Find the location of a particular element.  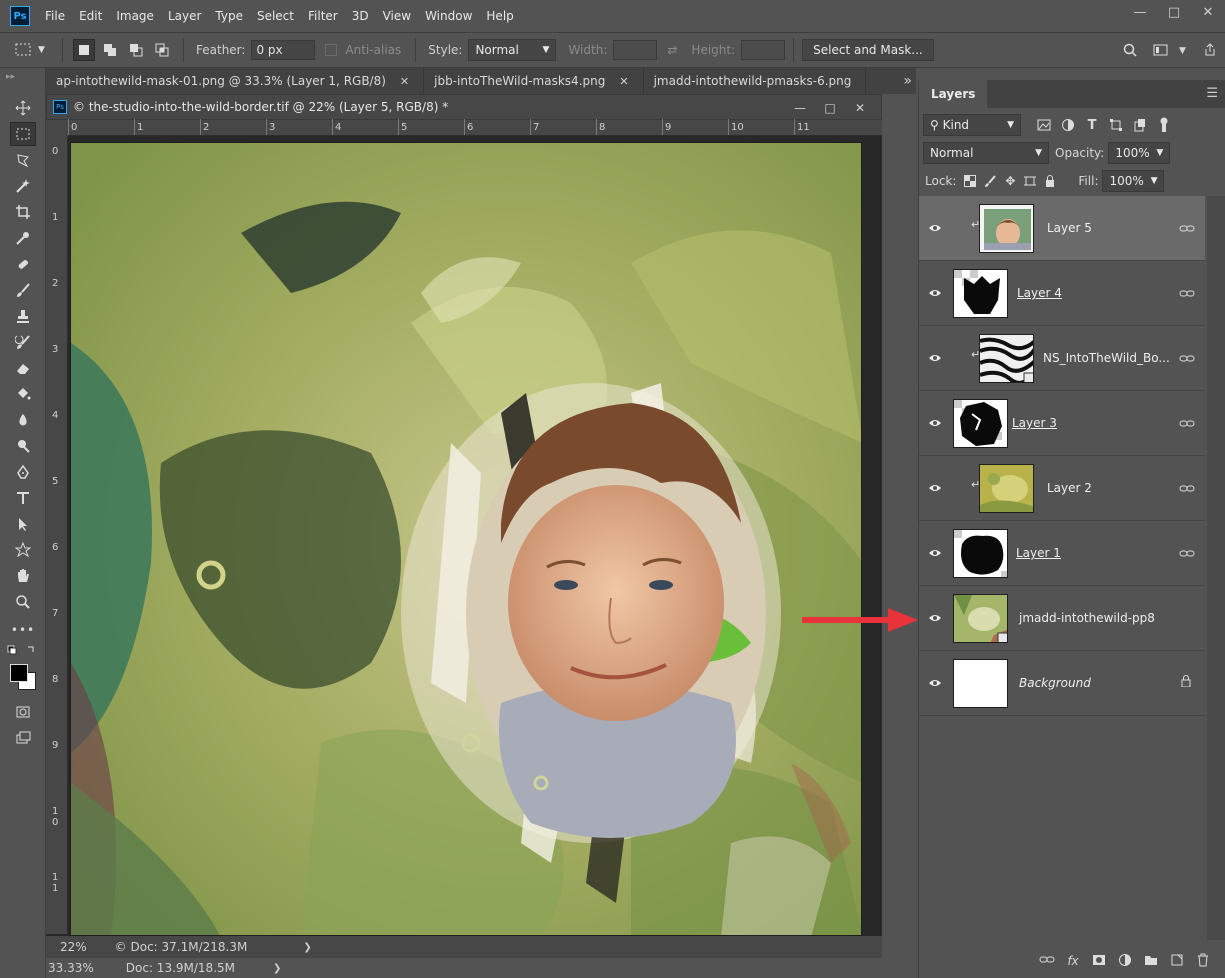

search-icon is located at coordinates (1130, 51).